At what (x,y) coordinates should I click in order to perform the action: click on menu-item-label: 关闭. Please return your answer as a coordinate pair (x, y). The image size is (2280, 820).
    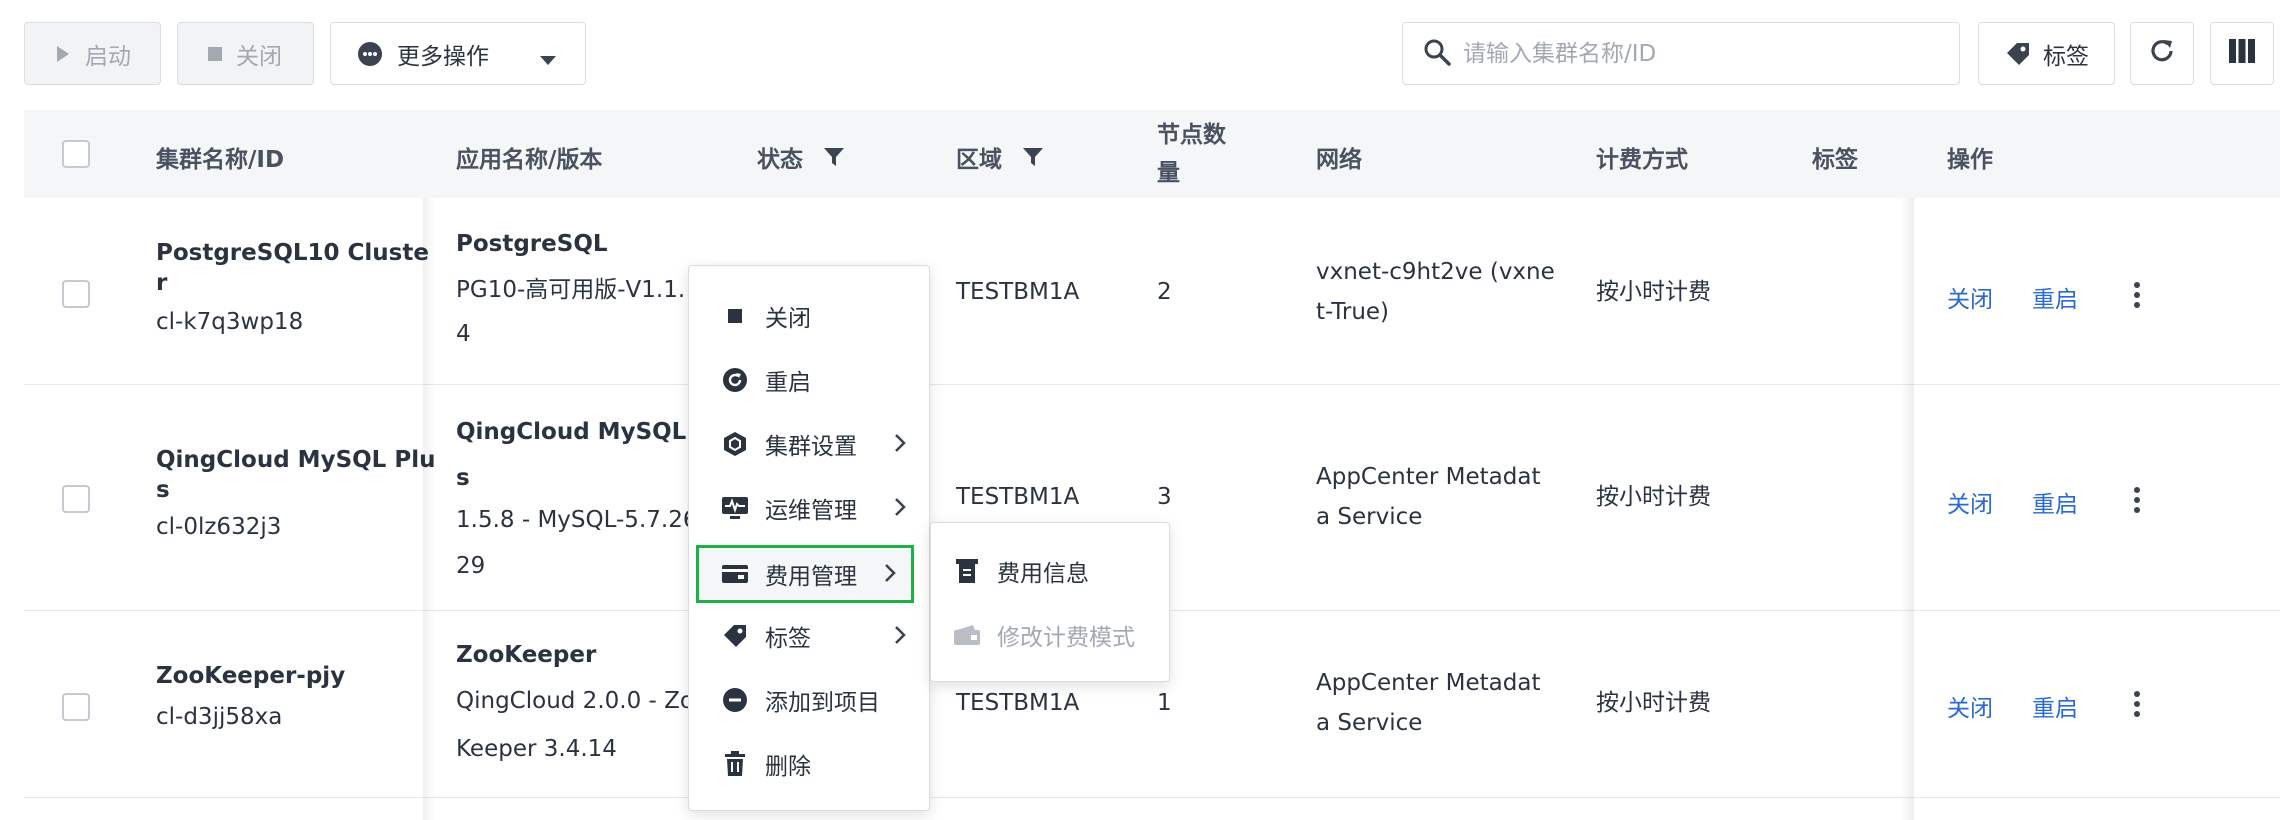
    Looking at the image, I should click on (788, 319).